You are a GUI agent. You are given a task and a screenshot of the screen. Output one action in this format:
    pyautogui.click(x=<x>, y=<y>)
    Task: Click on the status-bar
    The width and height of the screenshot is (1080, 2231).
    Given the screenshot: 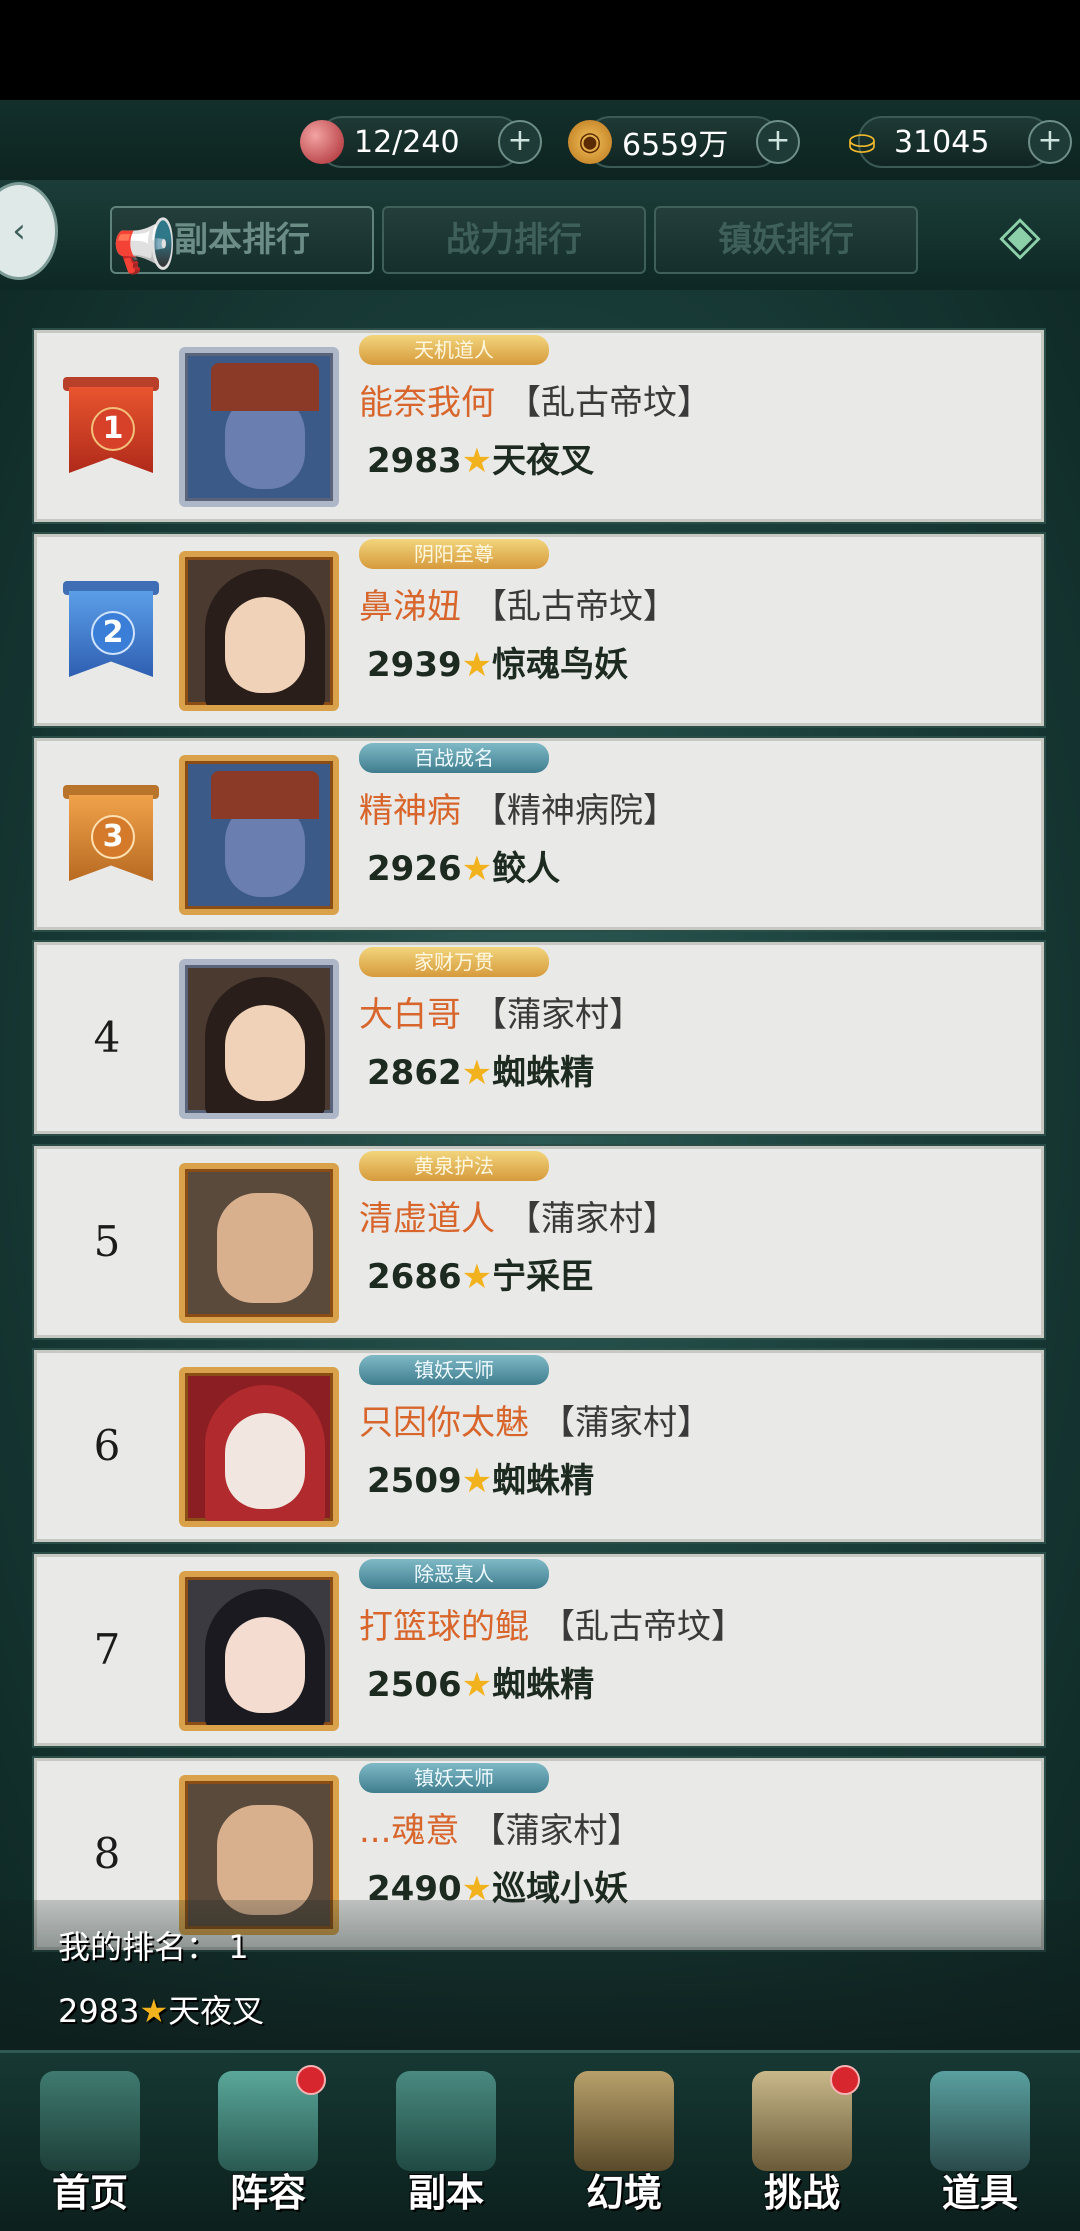 What is the action you would take?
    pyautogui.click(x=540, y=50)
    